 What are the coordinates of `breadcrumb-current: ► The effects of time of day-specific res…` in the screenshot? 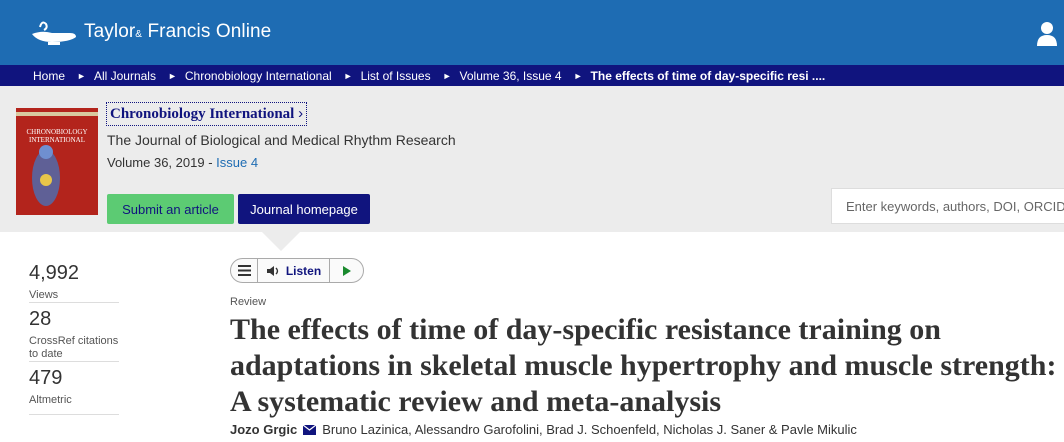 It's located at (699, 75).